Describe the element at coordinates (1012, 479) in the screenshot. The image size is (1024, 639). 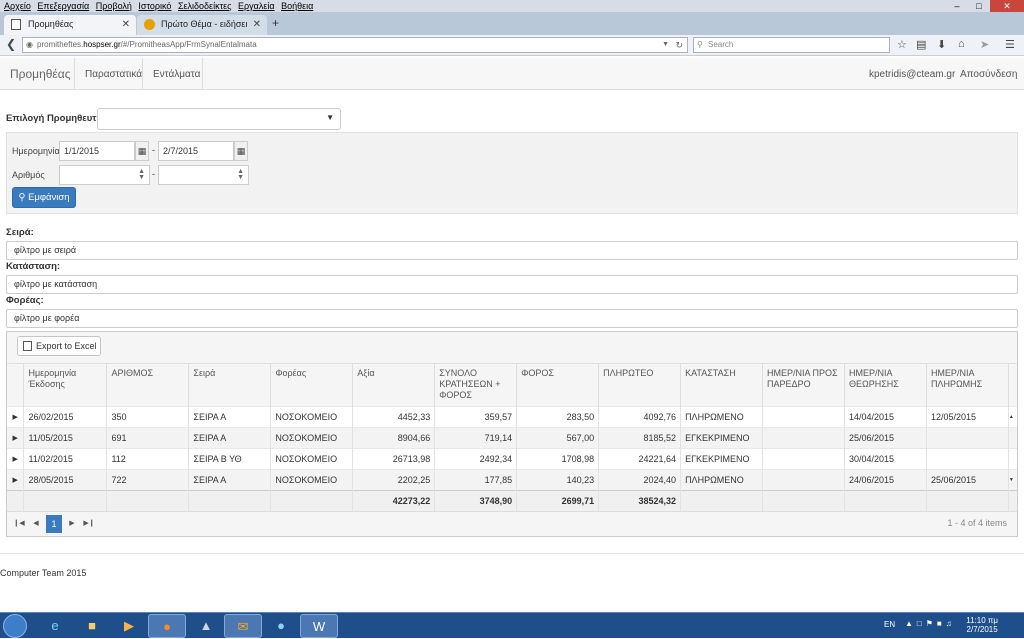
I see `scrollbar-down-icon: ▼` at that location.